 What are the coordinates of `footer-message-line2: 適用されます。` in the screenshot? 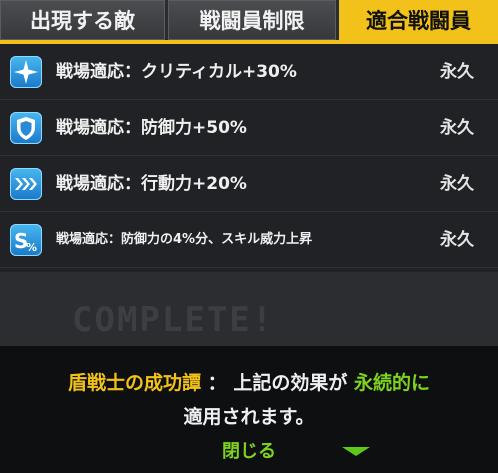 It's located at (249, 417).